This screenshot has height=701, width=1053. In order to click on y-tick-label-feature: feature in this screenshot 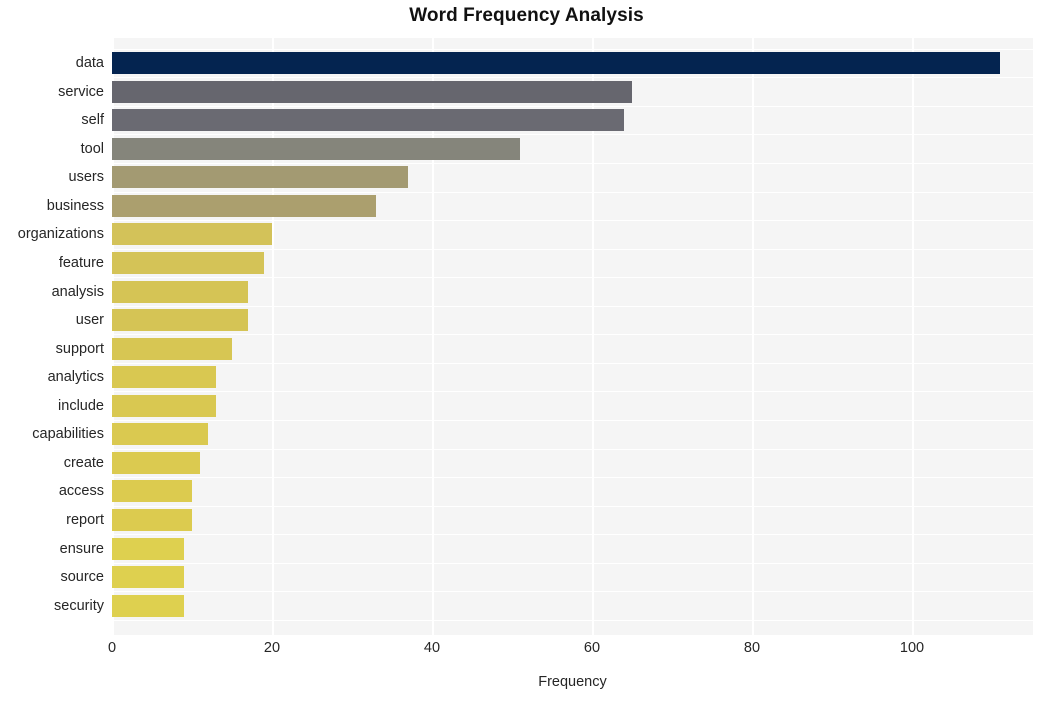, I will do `click(81, 263)`.